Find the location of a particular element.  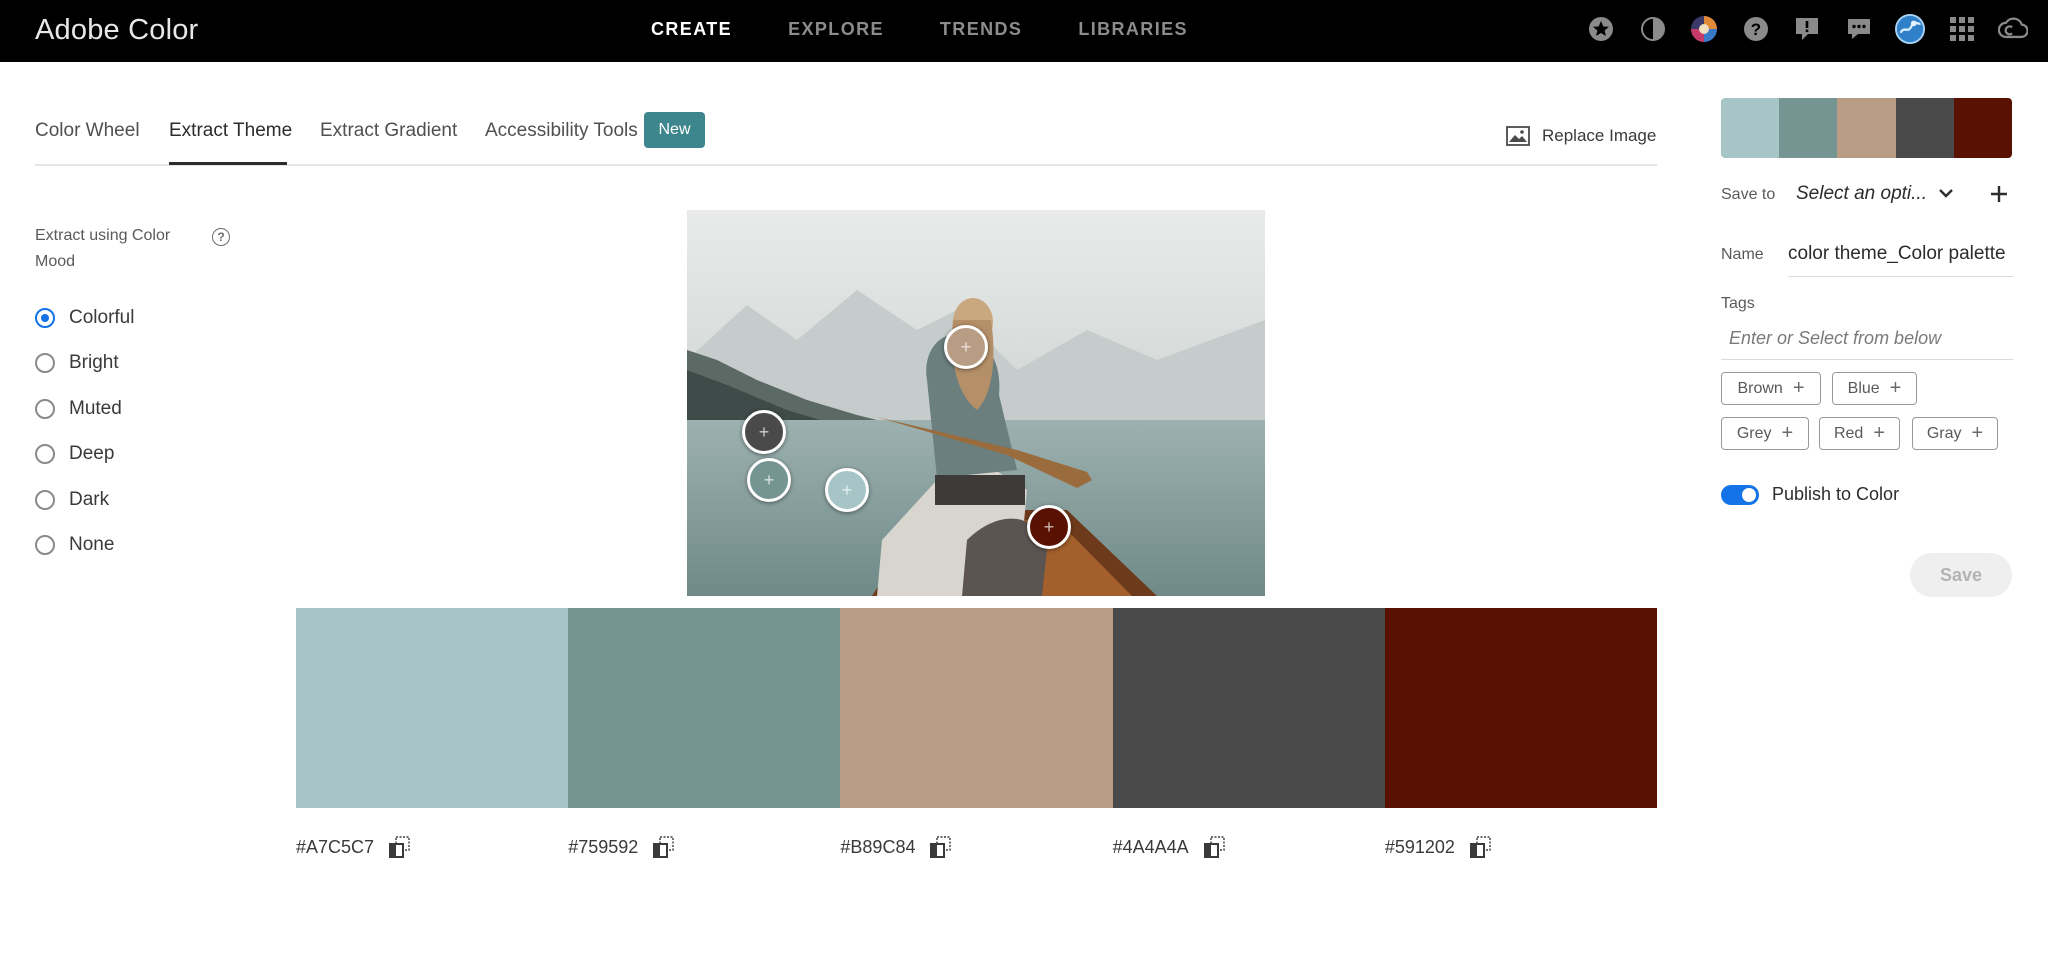

creative-cloud-icon is located at coordinates (2013, 29).